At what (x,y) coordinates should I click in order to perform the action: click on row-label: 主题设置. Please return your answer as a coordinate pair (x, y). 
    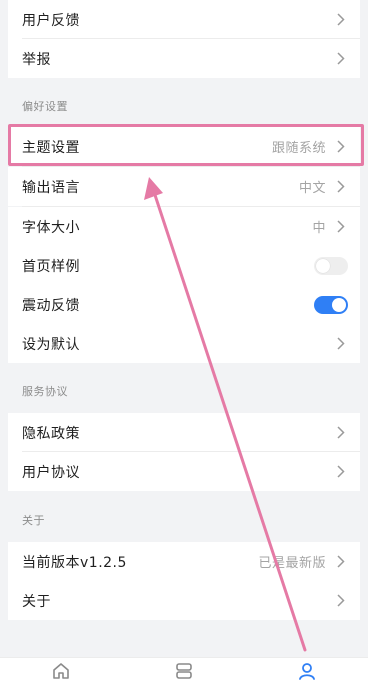
    Looking at the image, I should click on (51, 147).